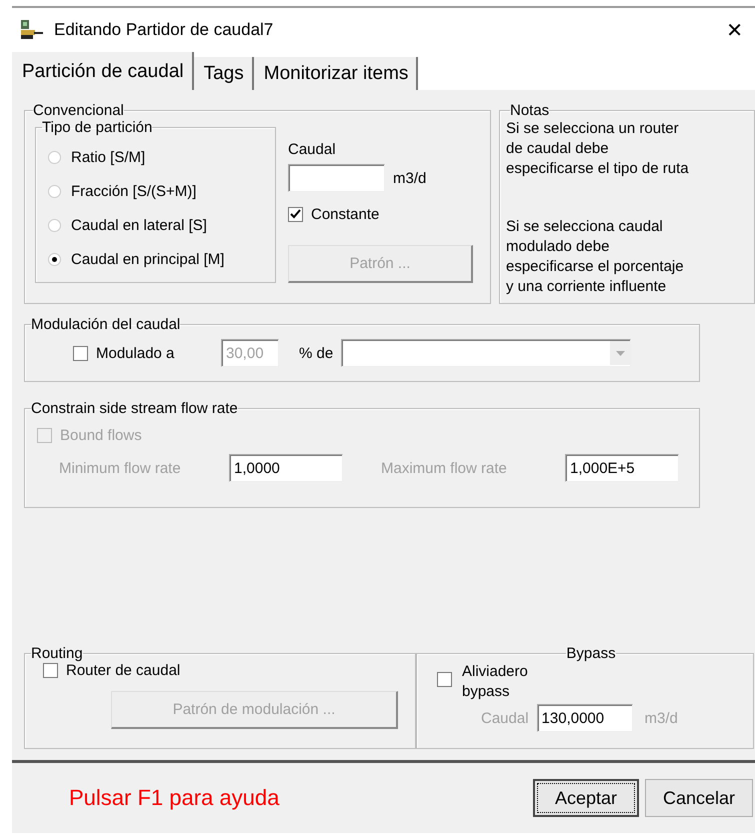  Describe the element at coordinates (224, 73) in the screenshot. I see `tab: Tags` at that location.